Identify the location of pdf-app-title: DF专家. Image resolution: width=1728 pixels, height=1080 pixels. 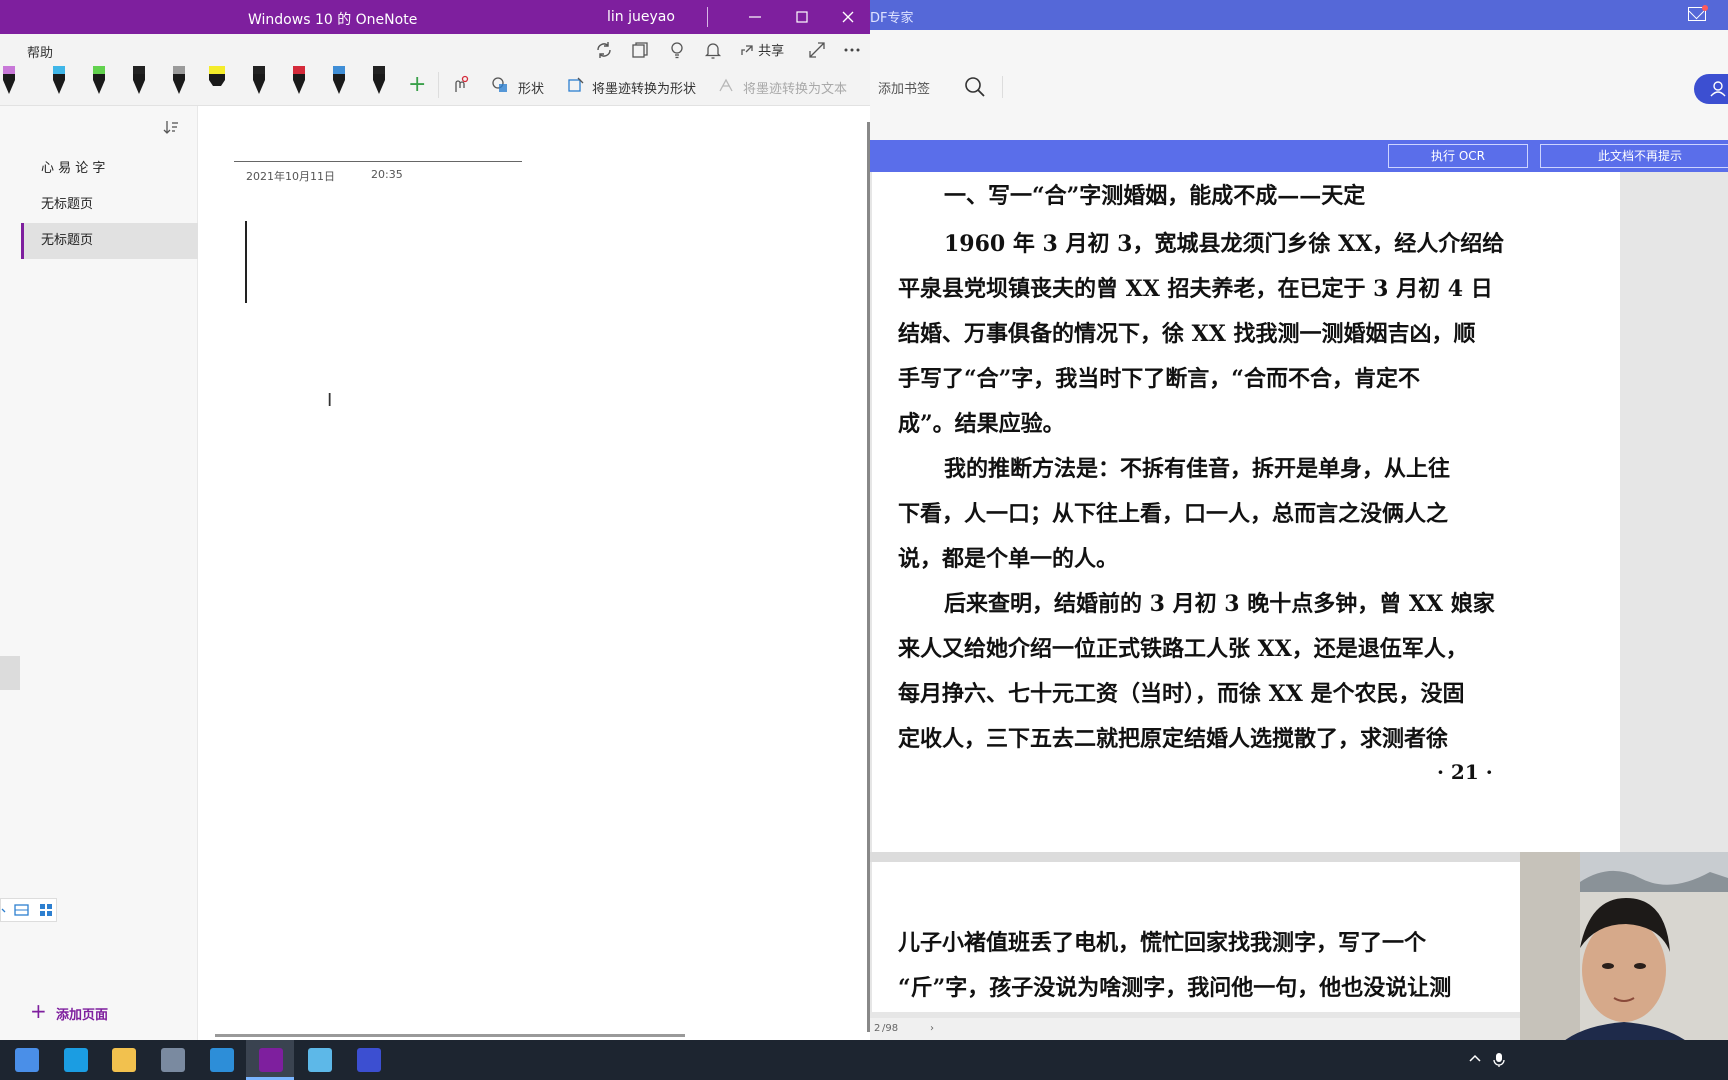
(892, 18).